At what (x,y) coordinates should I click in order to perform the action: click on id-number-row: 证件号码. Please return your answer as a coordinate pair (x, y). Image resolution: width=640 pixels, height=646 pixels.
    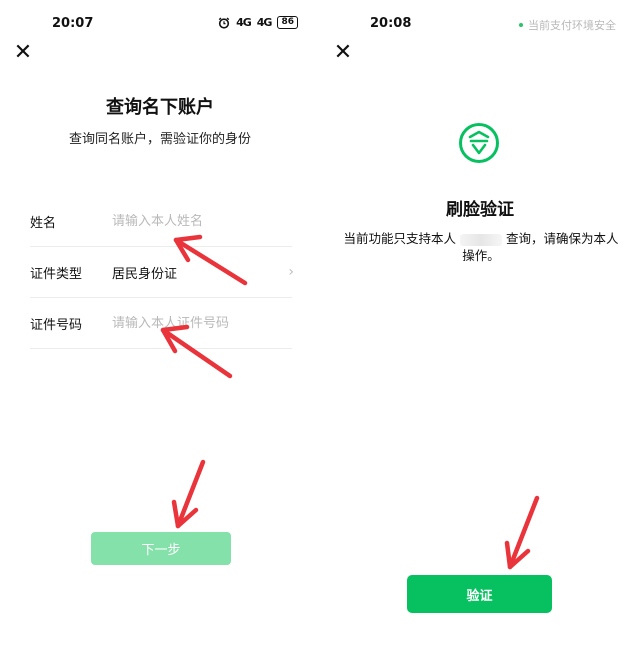
    Looking at the image, I should click on (161, 323).